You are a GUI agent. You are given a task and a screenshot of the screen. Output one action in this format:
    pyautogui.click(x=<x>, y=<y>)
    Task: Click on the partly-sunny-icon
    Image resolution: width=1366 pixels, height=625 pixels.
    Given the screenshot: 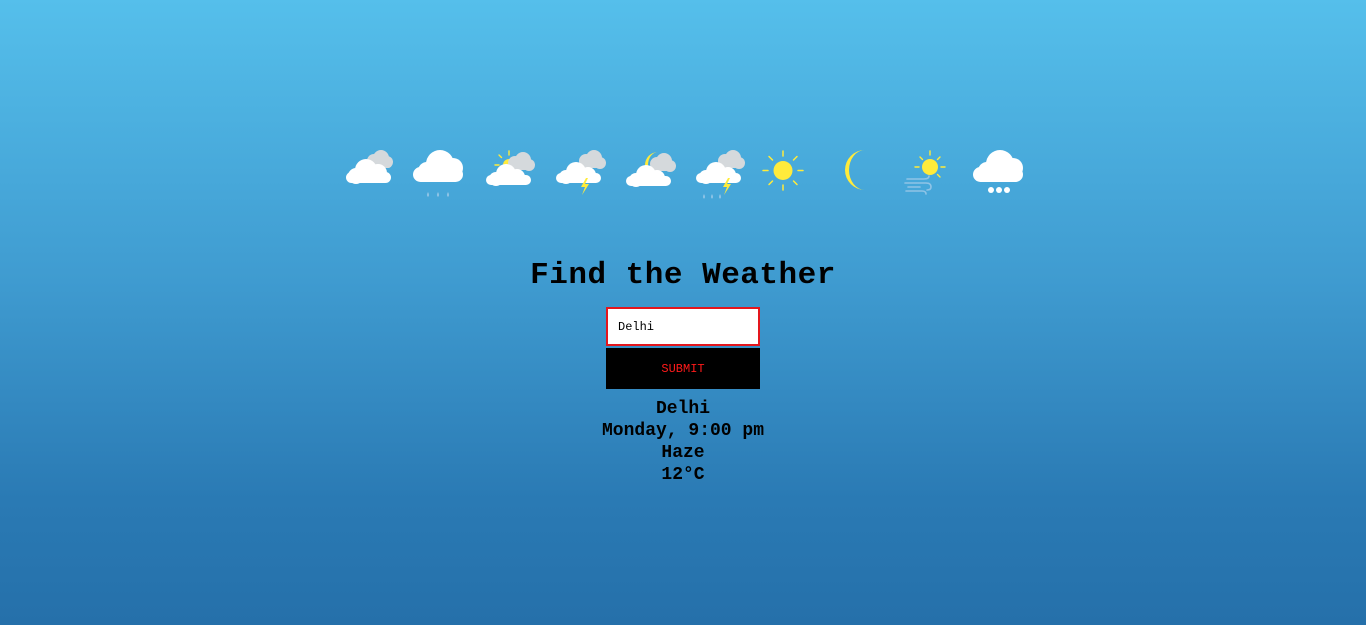 What is the action you would take?
    pyautogui.click(x=512, y=174)
    